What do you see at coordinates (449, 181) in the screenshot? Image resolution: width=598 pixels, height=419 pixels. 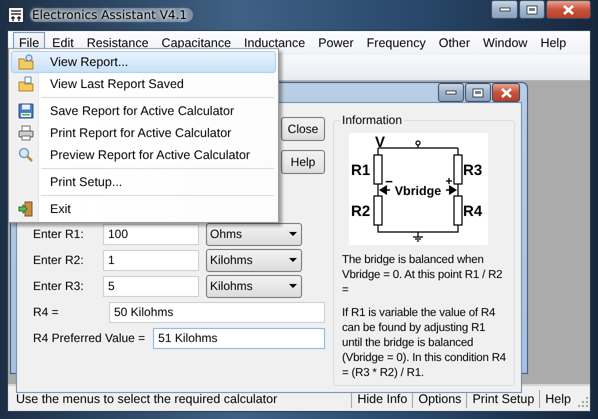 I see `diagram-label: +` at bounding box center [449, 181].